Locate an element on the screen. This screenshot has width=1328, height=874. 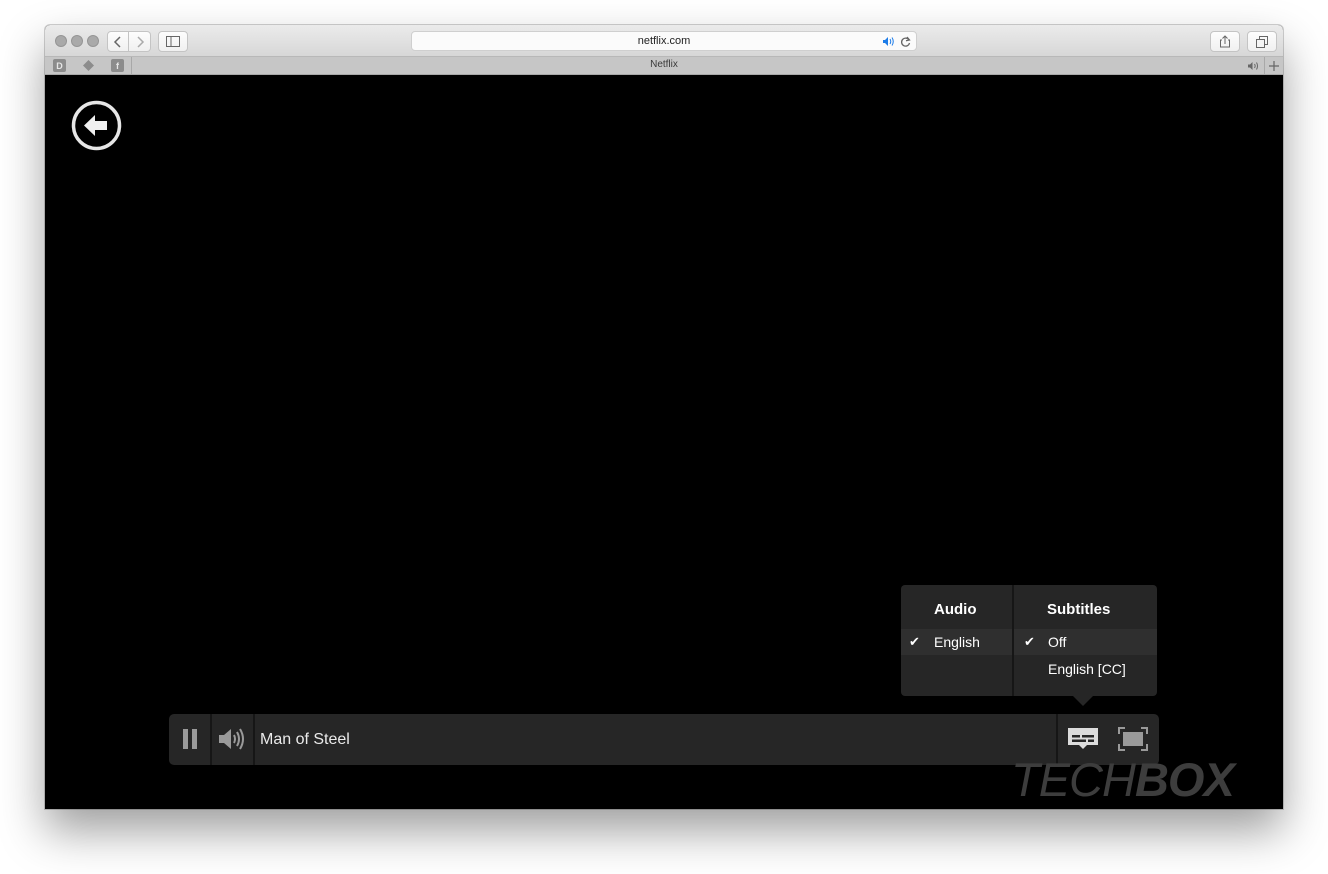
subtitle-option-english-cc: English [CC] is located at coordinates (1085, 669).